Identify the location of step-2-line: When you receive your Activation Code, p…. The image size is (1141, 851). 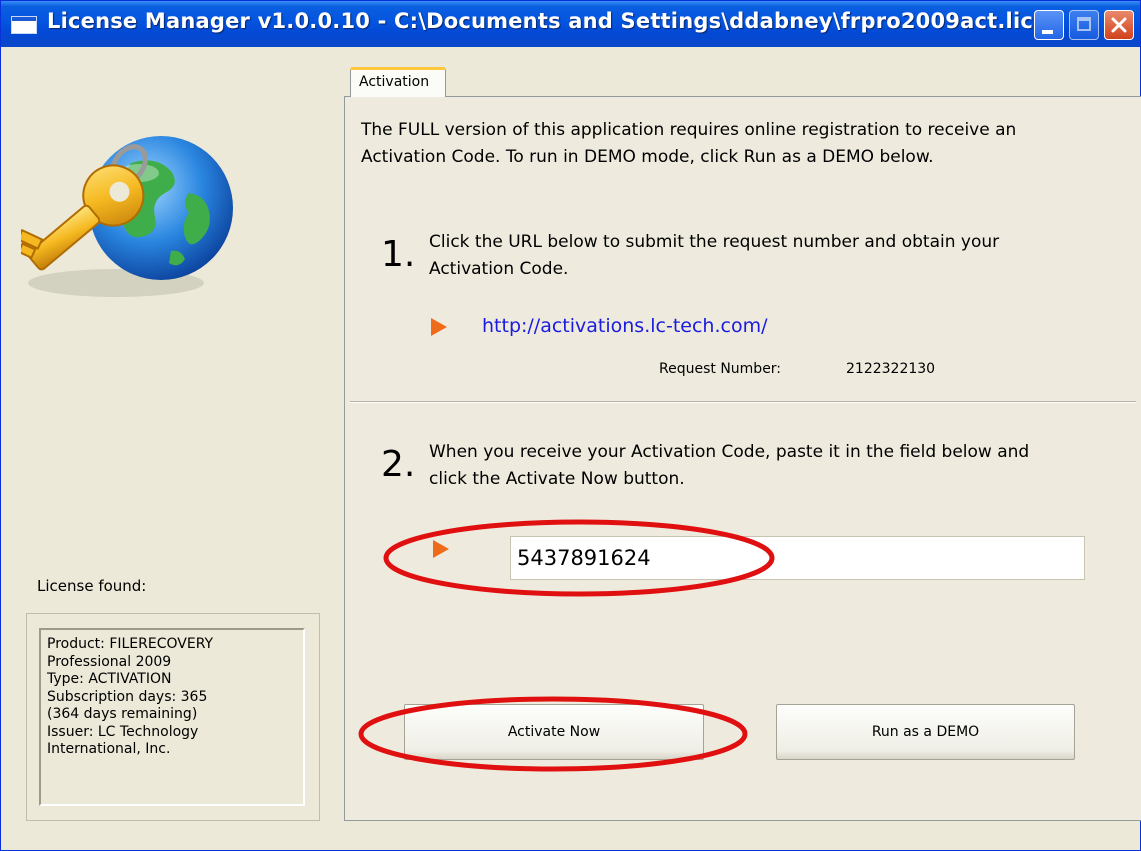
(729, 452).